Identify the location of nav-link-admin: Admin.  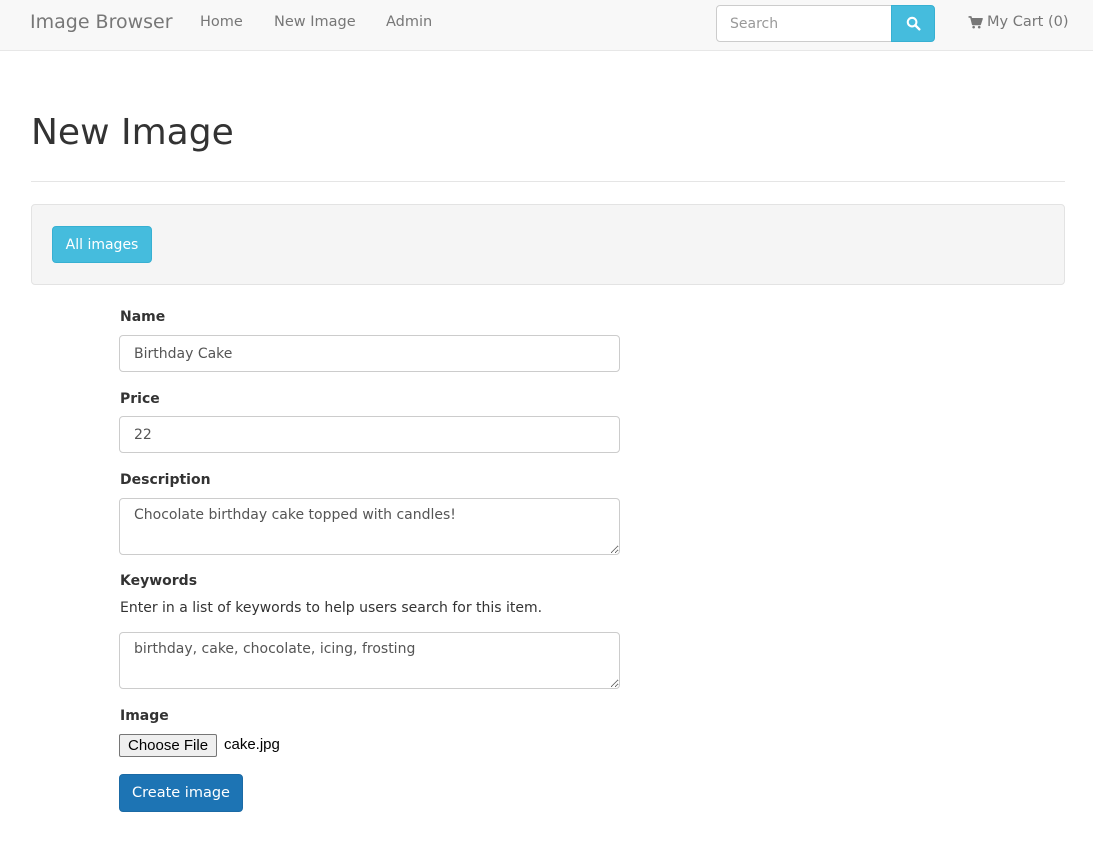
(409, 22).